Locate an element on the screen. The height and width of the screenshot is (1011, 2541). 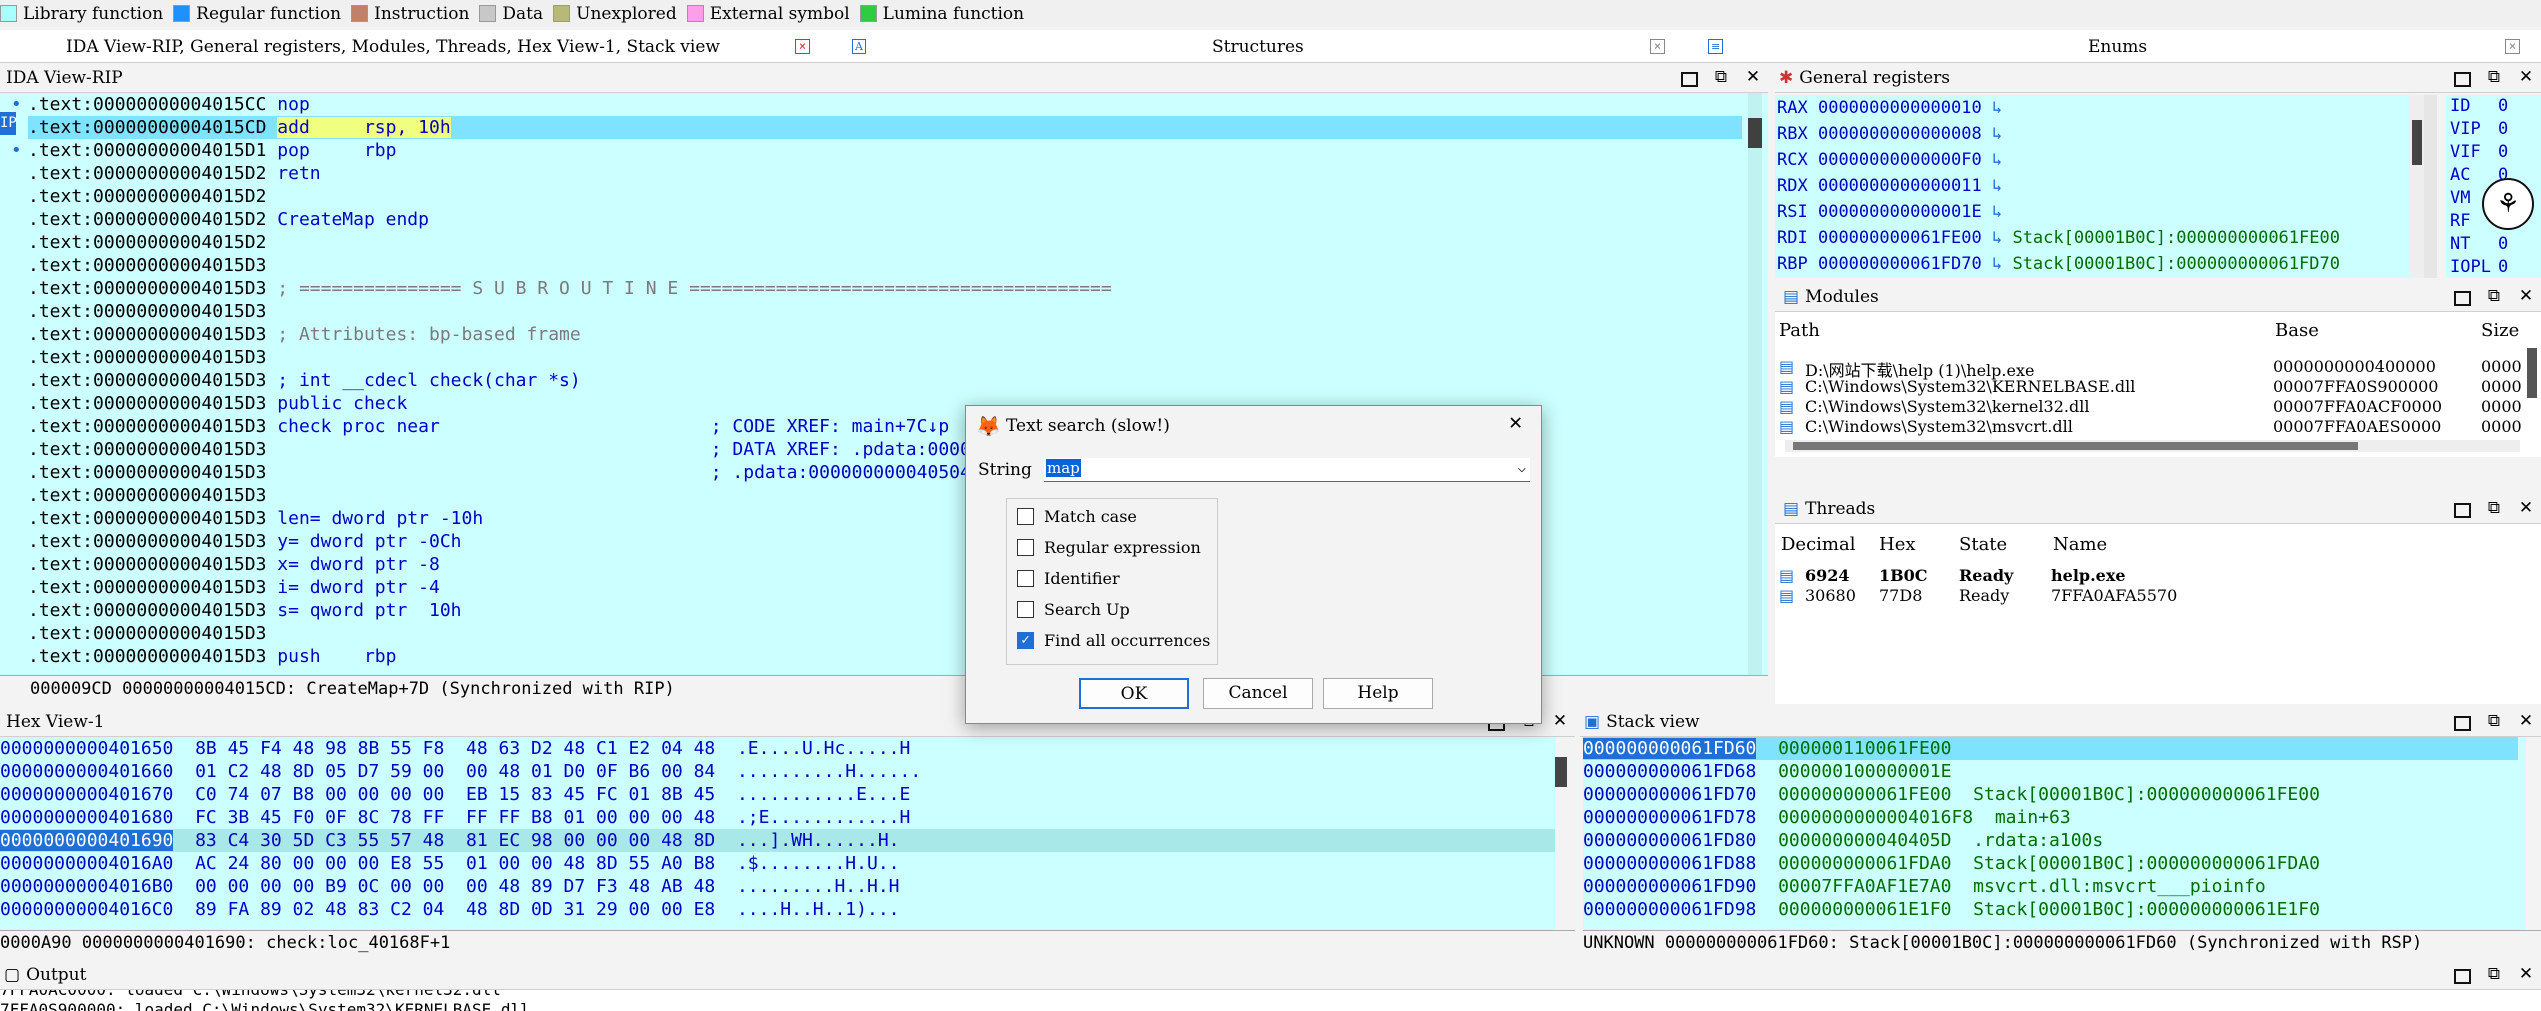
register-value: 0000000000000010 is located at coordinates (1900, 108).